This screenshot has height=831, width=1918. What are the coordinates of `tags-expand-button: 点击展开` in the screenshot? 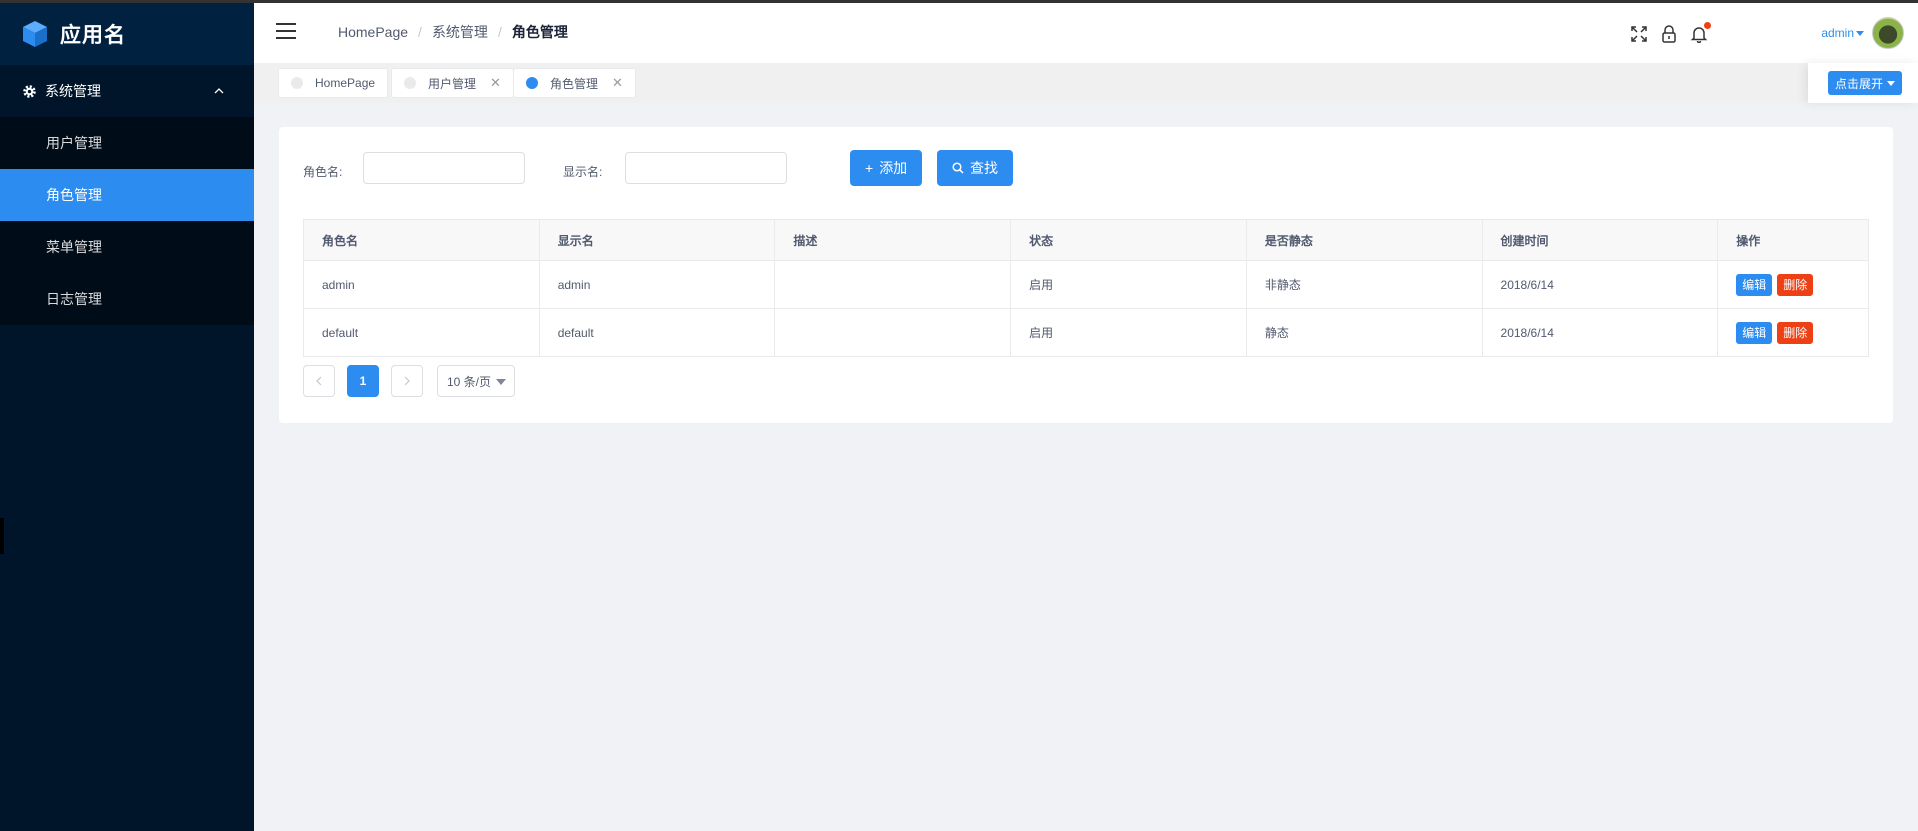 It's located at (1864, 83).